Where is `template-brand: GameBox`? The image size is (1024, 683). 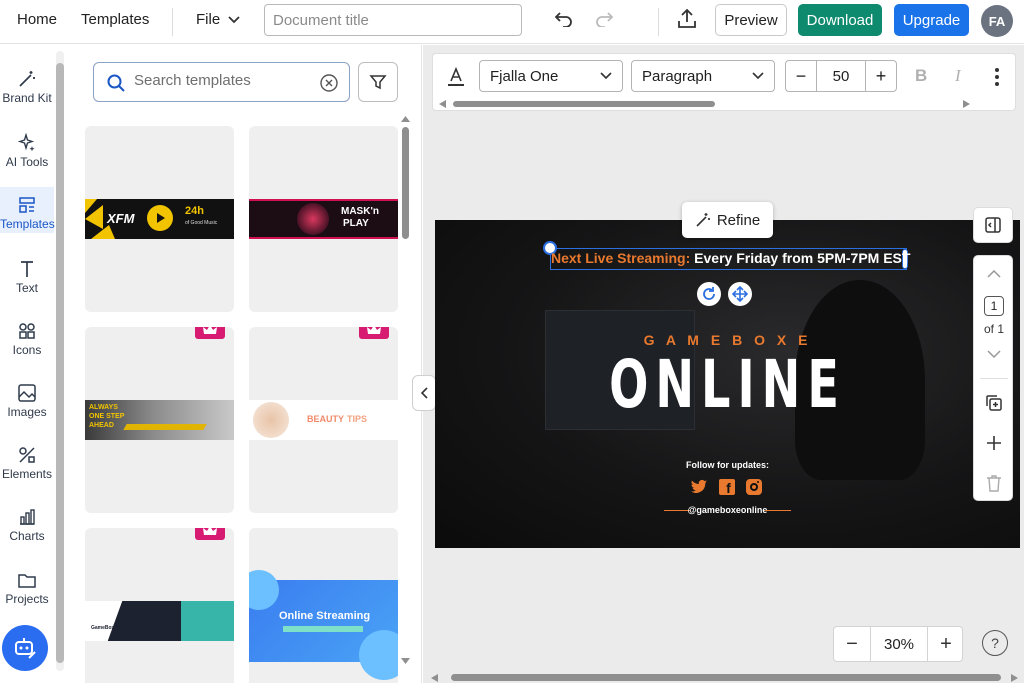 template-brand: GameBox is located at coordinates (103, 628).